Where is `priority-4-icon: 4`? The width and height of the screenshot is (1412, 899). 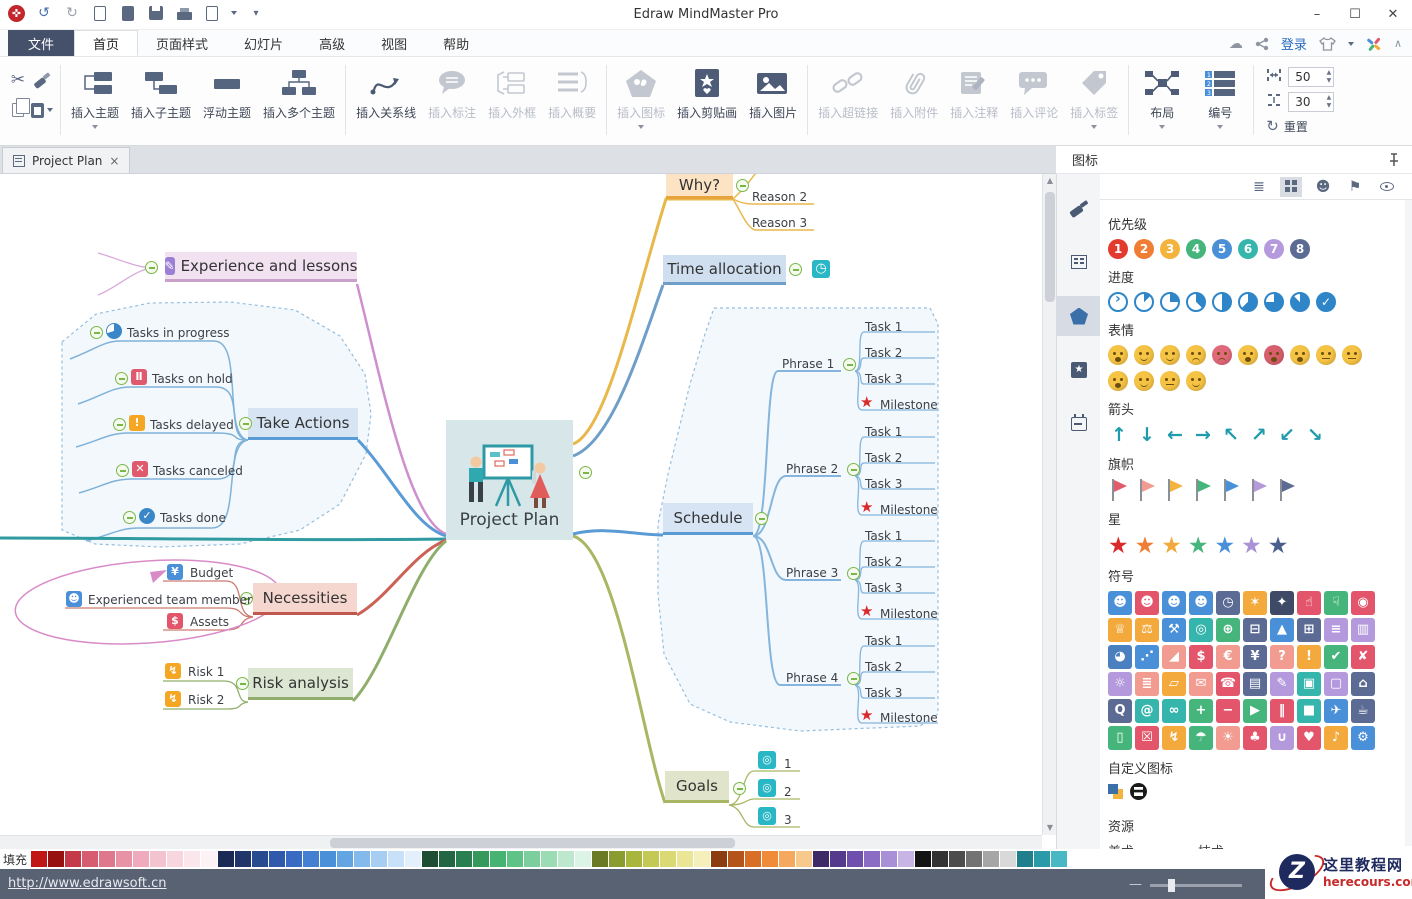 priority-4-icon: 4 is located at coordinates (1196, 249).